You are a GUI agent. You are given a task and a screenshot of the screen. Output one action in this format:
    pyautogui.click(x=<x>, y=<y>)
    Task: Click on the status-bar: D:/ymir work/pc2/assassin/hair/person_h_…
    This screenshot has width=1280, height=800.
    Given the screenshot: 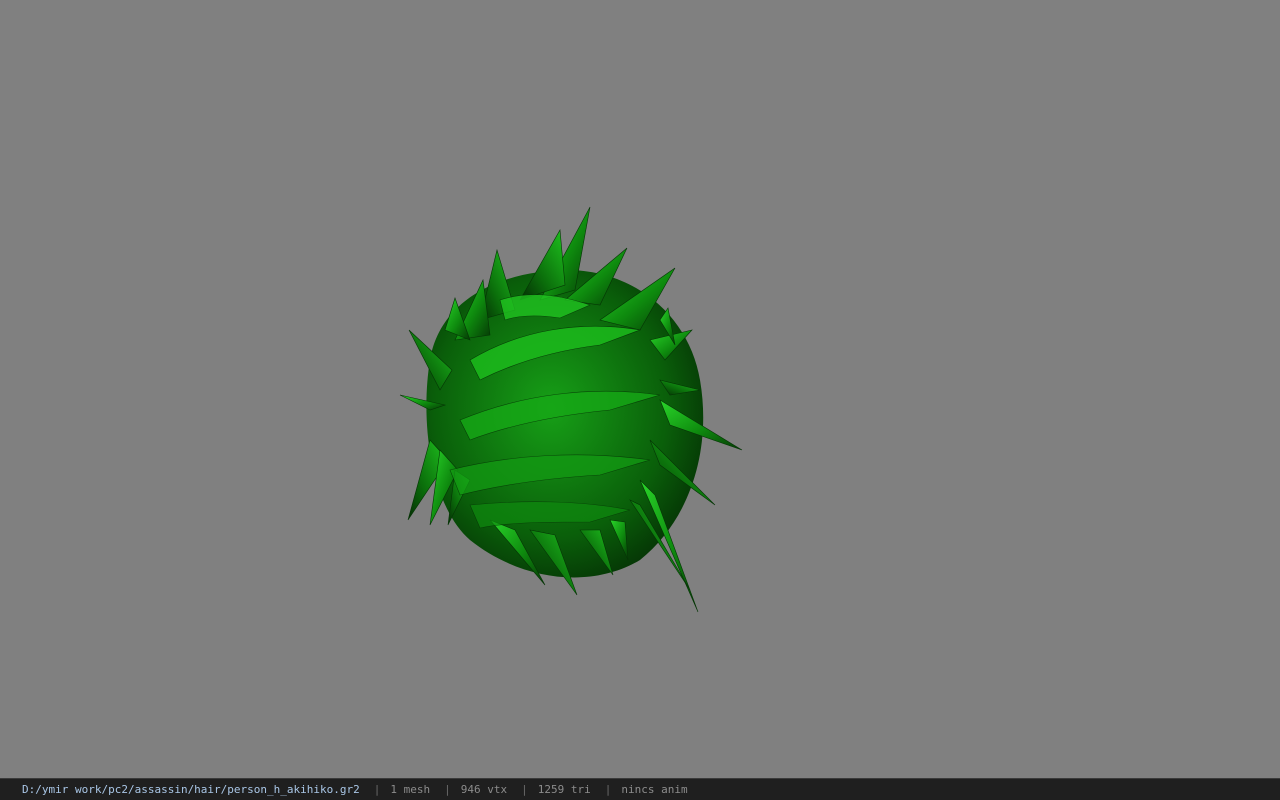 What is the action you would take?
    pyautogui.click(x=640, y=789)
    